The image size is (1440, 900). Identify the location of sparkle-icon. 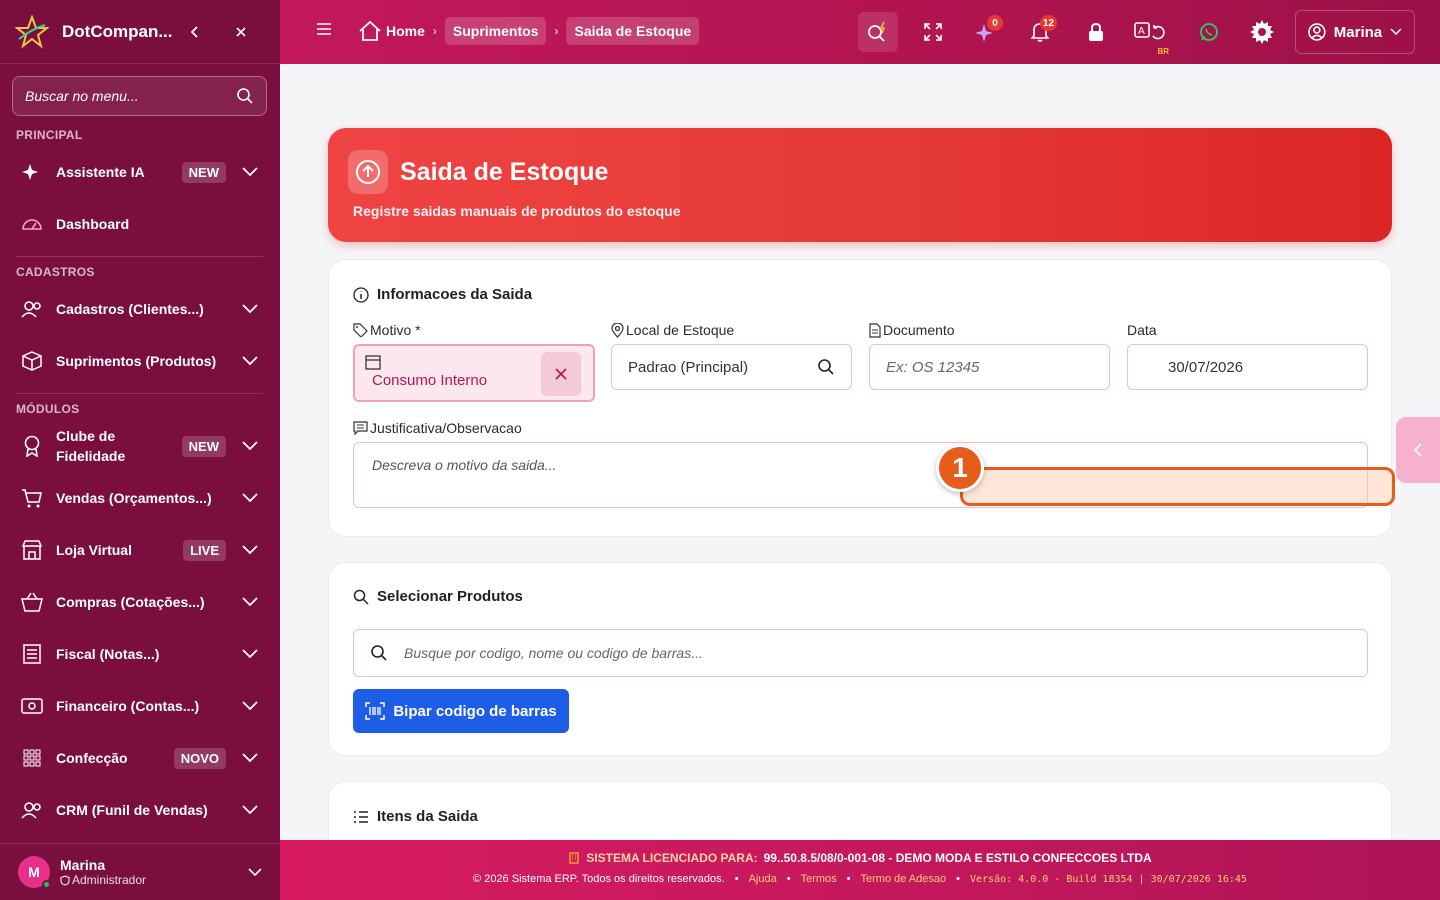
(32, 172).